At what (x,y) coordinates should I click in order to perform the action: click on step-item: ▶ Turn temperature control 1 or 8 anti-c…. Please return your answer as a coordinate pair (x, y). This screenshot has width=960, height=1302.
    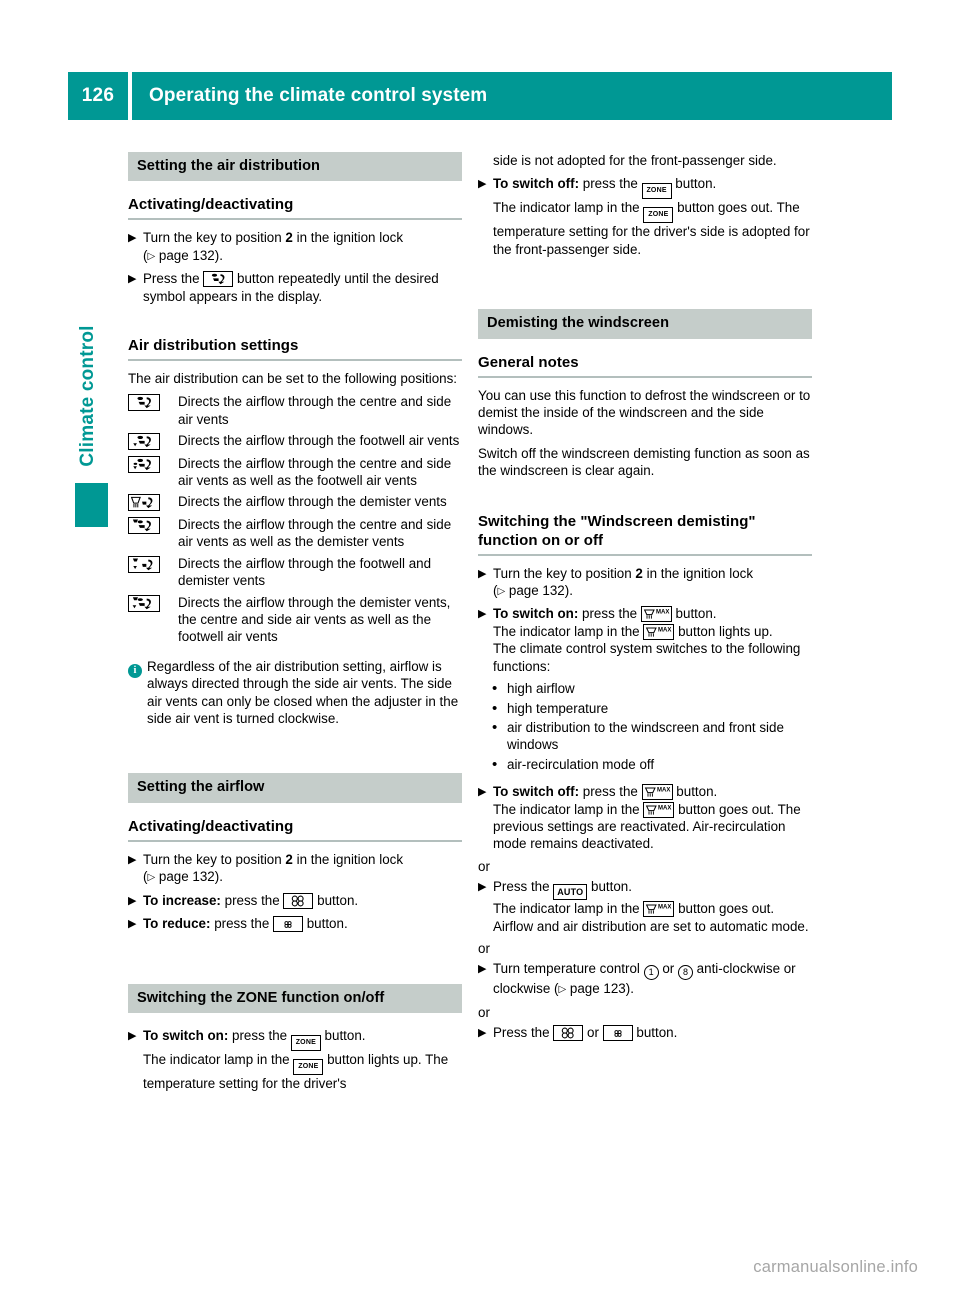
    Looking at the image, I should click on (645, 979).